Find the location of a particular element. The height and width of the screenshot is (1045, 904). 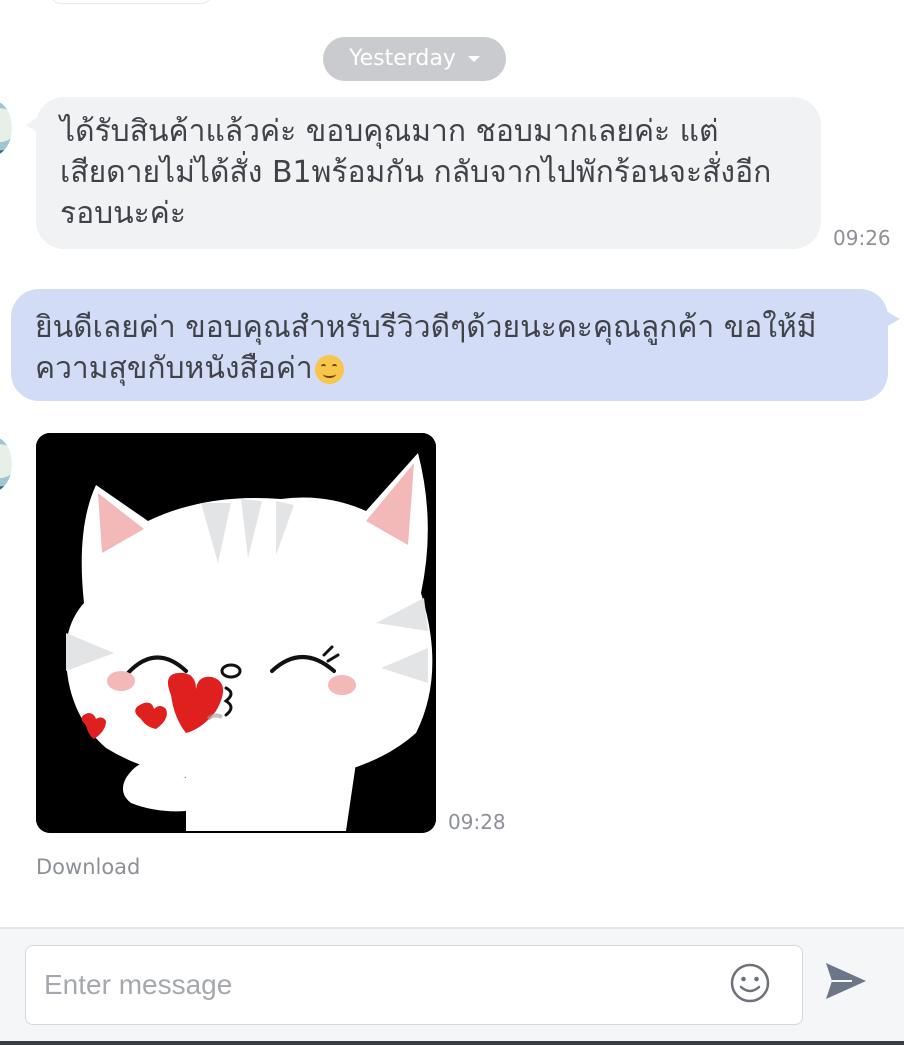

system-navigation-bar is located at coordinates (452, 1043).